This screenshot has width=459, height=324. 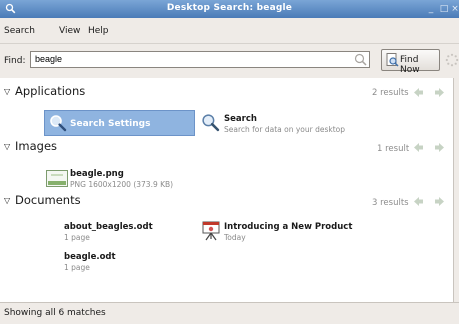 I want to click on presentation-icon, so click(x=211, y=231).